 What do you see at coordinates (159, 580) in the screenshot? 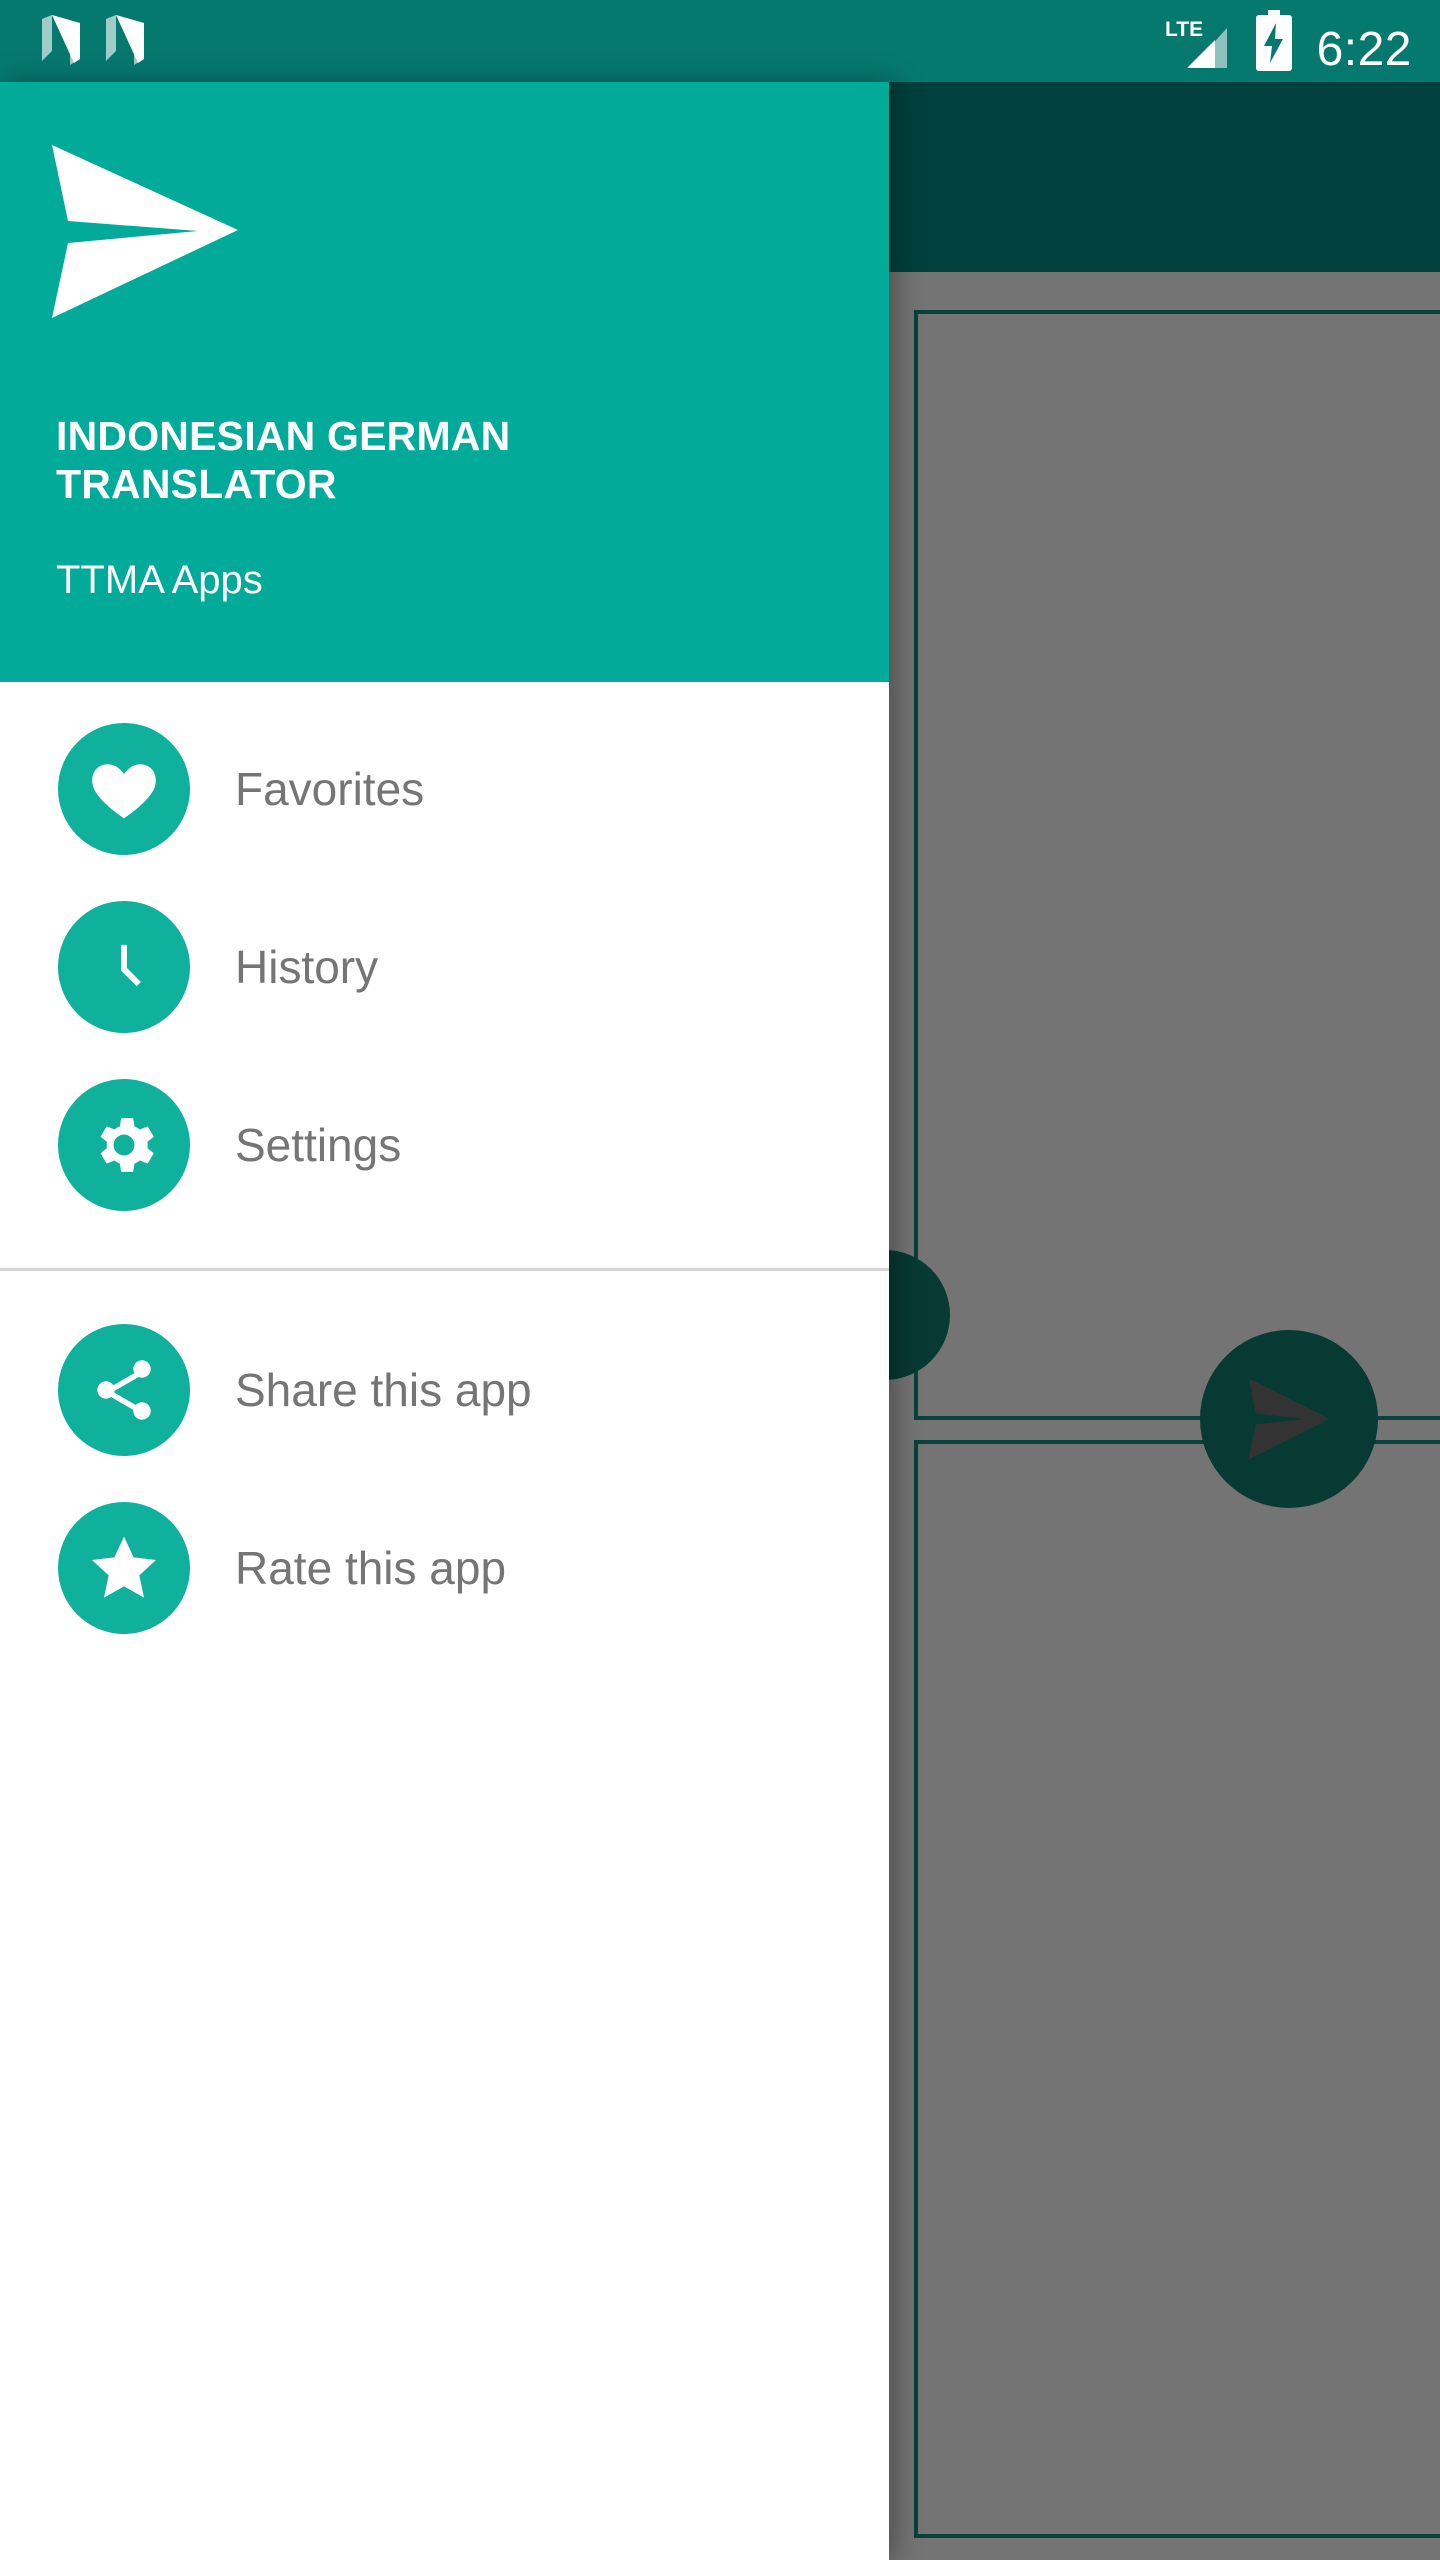
I see `drawer-publisher: TTMA Apps` at bounding box center [159, 580].